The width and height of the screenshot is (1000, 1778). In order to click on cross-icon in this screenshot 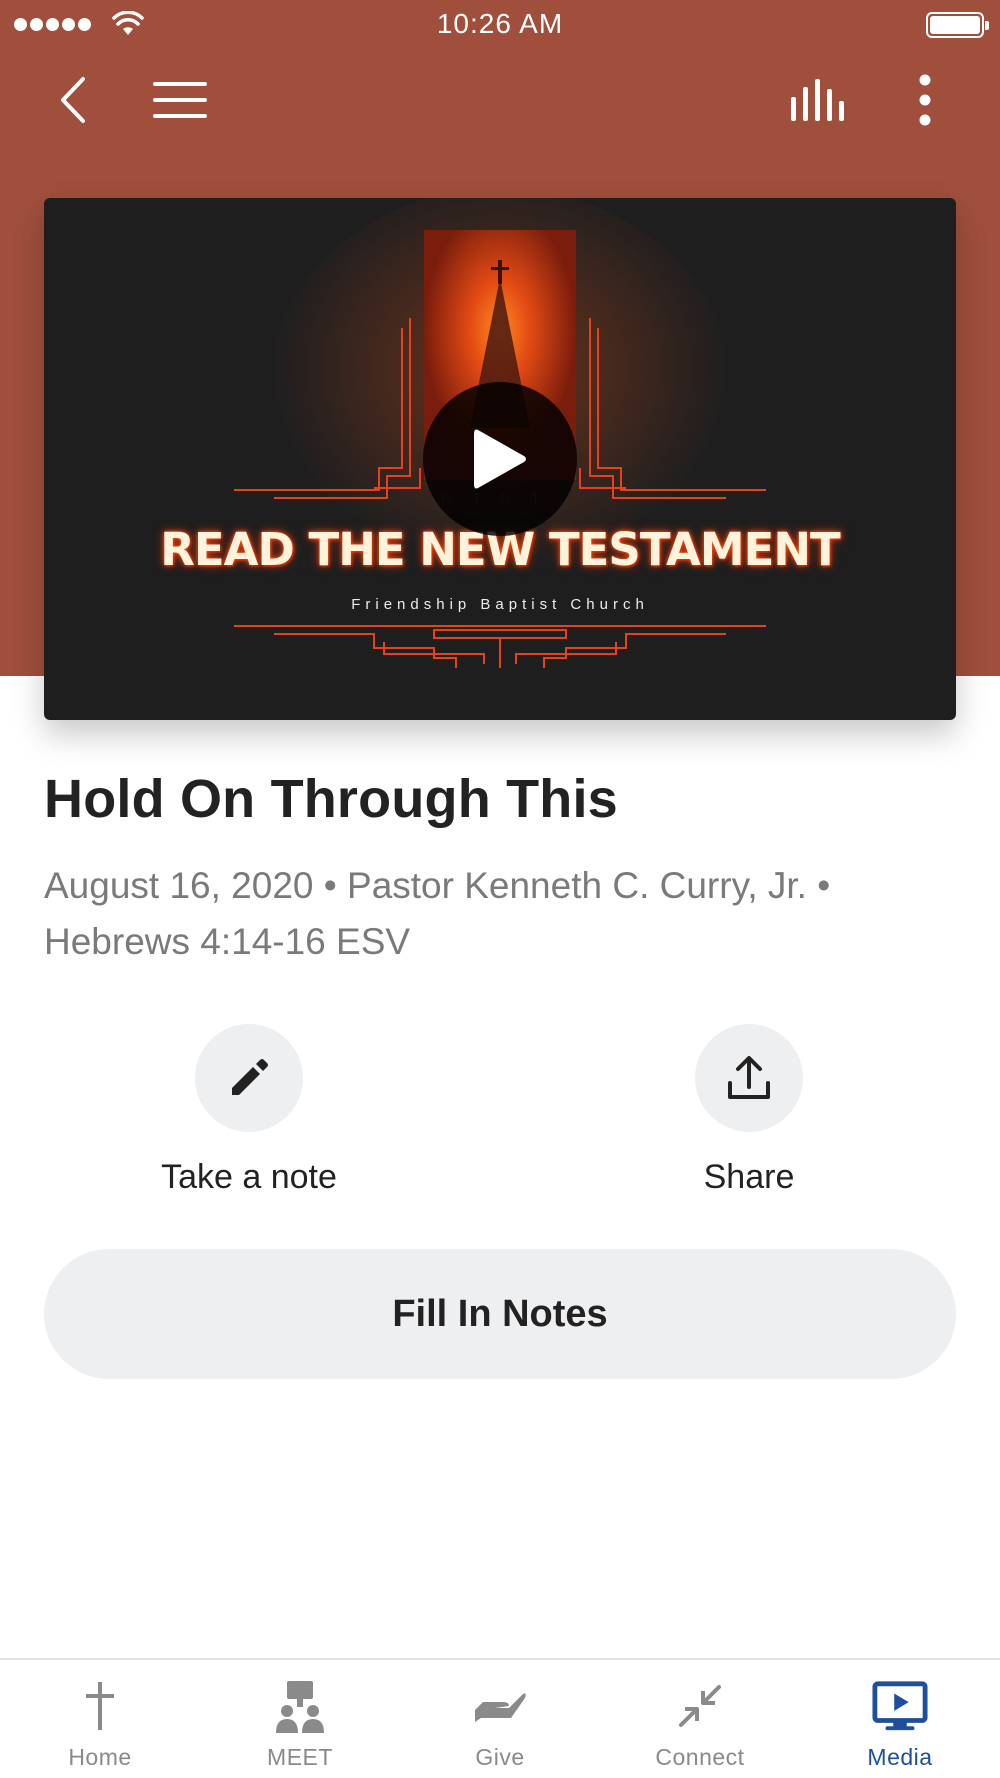, I will do `click(100, 1706)`.